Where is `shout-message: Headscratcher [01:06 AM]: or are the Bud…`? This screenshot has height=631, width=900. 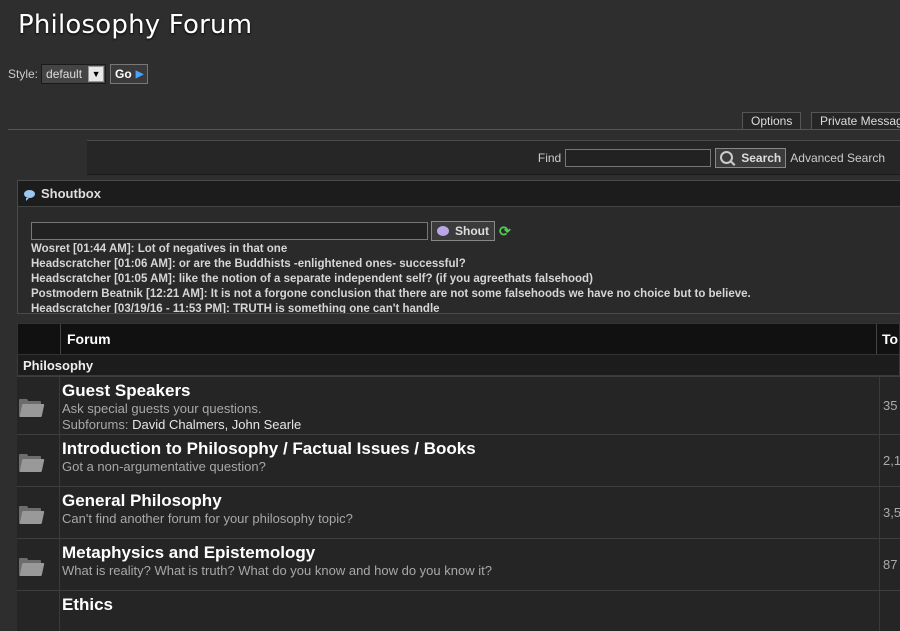
shout-message: Headscratcher [01:06 AM]: or are the Bud… is located at coordinates (248, 264).